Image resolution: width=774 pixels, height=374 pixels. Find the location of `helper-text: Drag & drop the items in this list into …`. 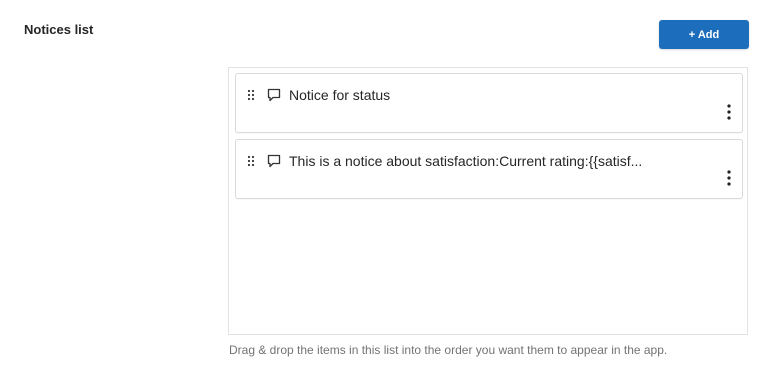

helper-text: Drag & drop the items in this list into … is located at coordinates (448, 350).